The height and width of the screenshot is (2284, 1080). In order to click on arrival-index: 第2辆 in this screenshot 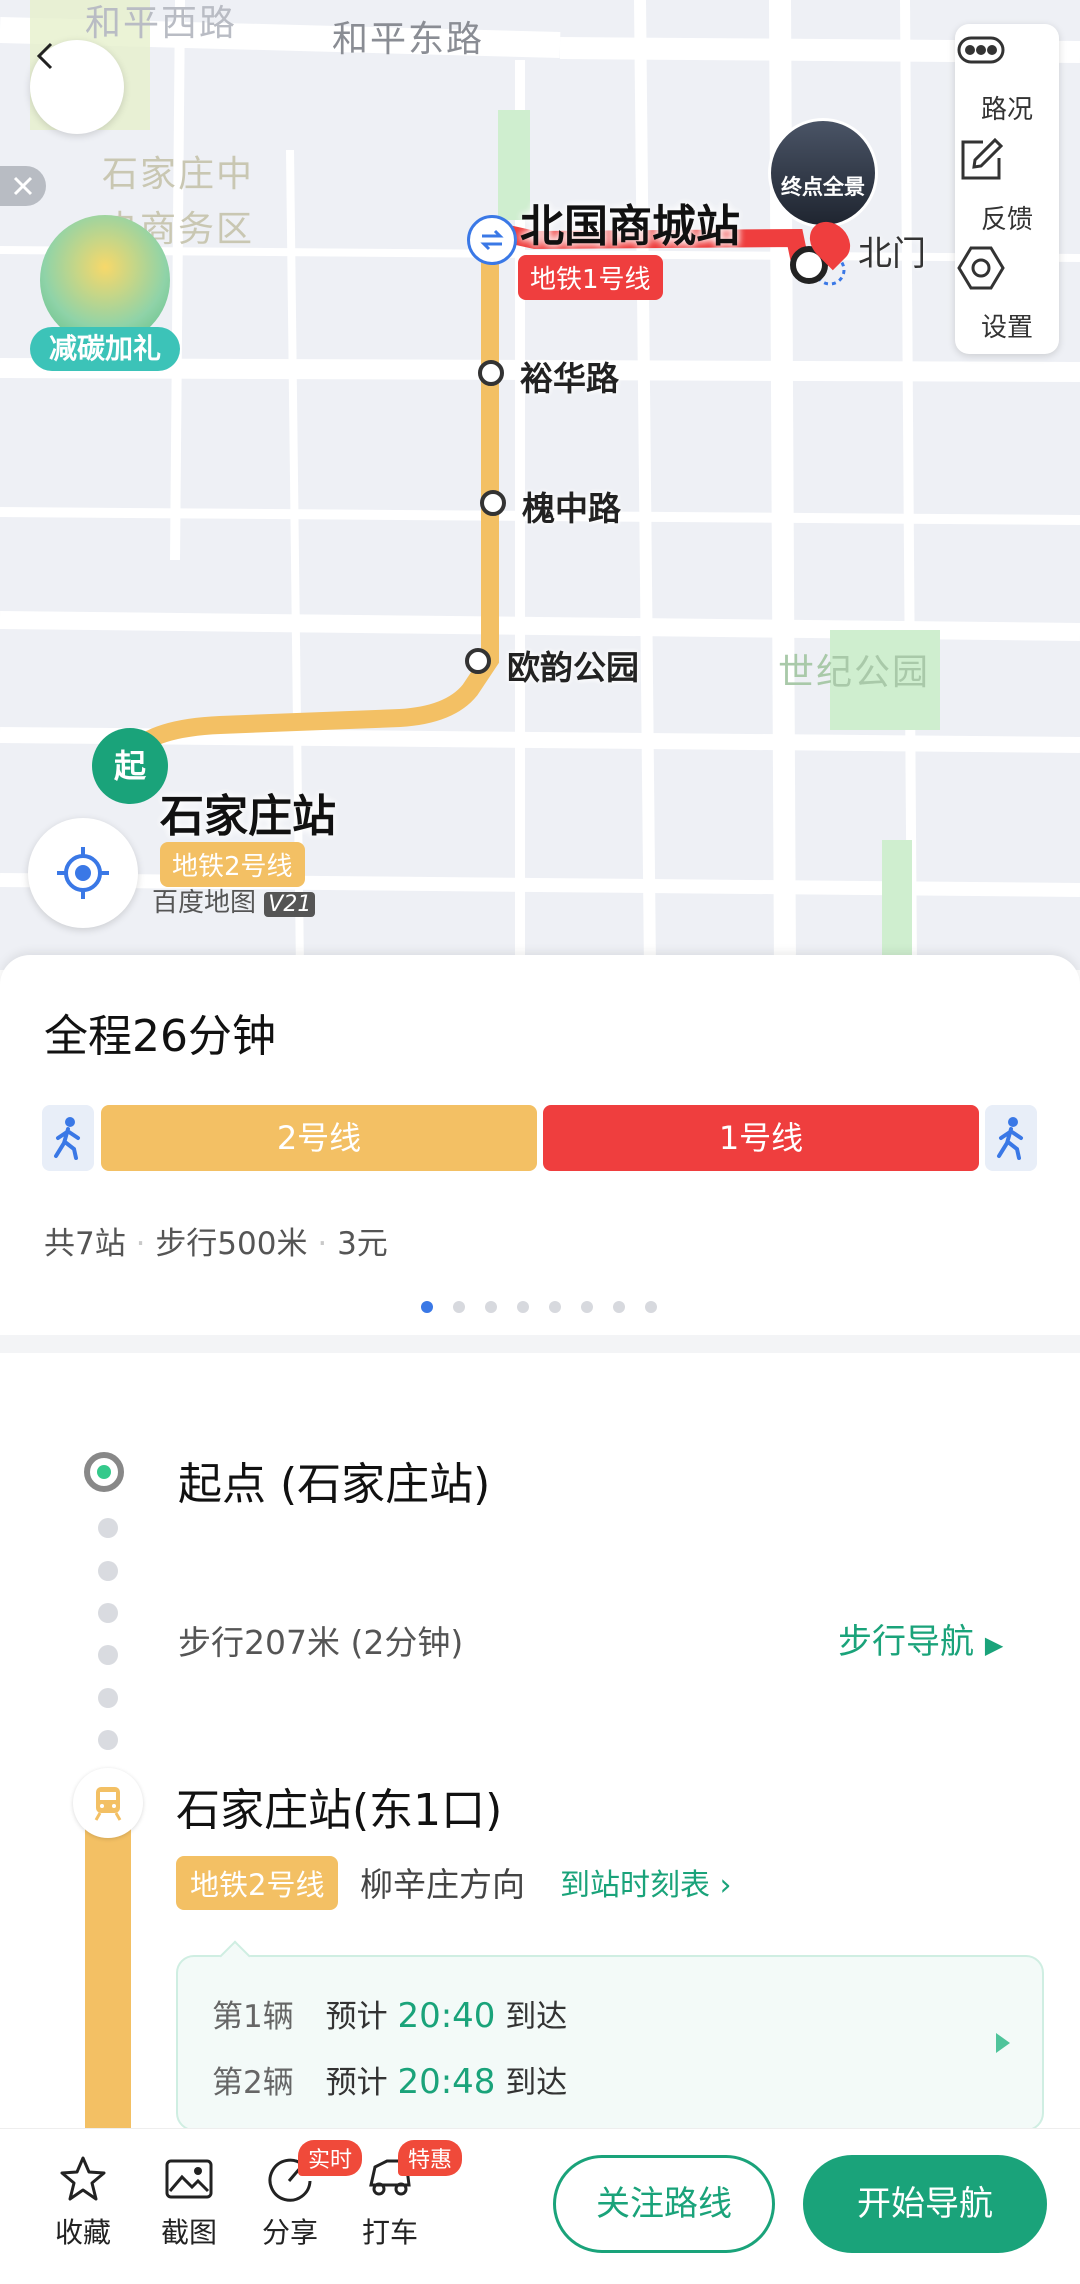, I will do `click(253, 2083)`.